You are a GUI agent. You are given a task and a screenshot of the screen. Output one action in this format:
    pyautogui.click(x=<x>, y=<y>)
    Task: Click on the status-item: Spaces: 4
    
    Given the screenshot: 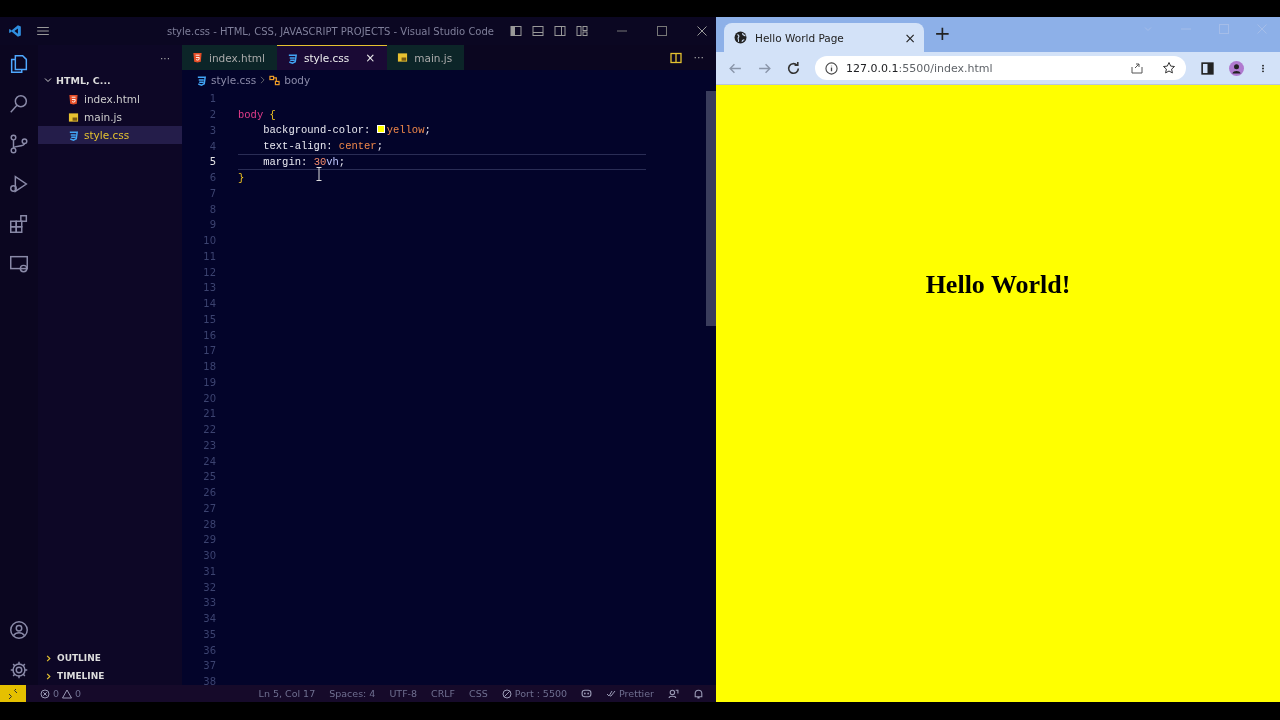 What is the action you would take?
    pyautogui.click(x=352, y=693)
    